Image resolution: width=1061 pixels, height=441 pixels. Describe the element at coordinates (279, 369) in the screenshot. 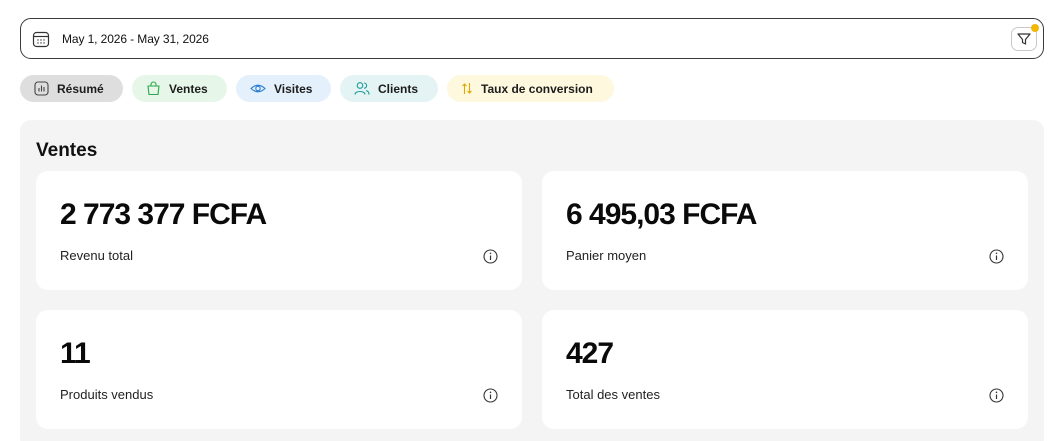

I see `metric-card-products-sold: 11 Produits vendus` at that location.